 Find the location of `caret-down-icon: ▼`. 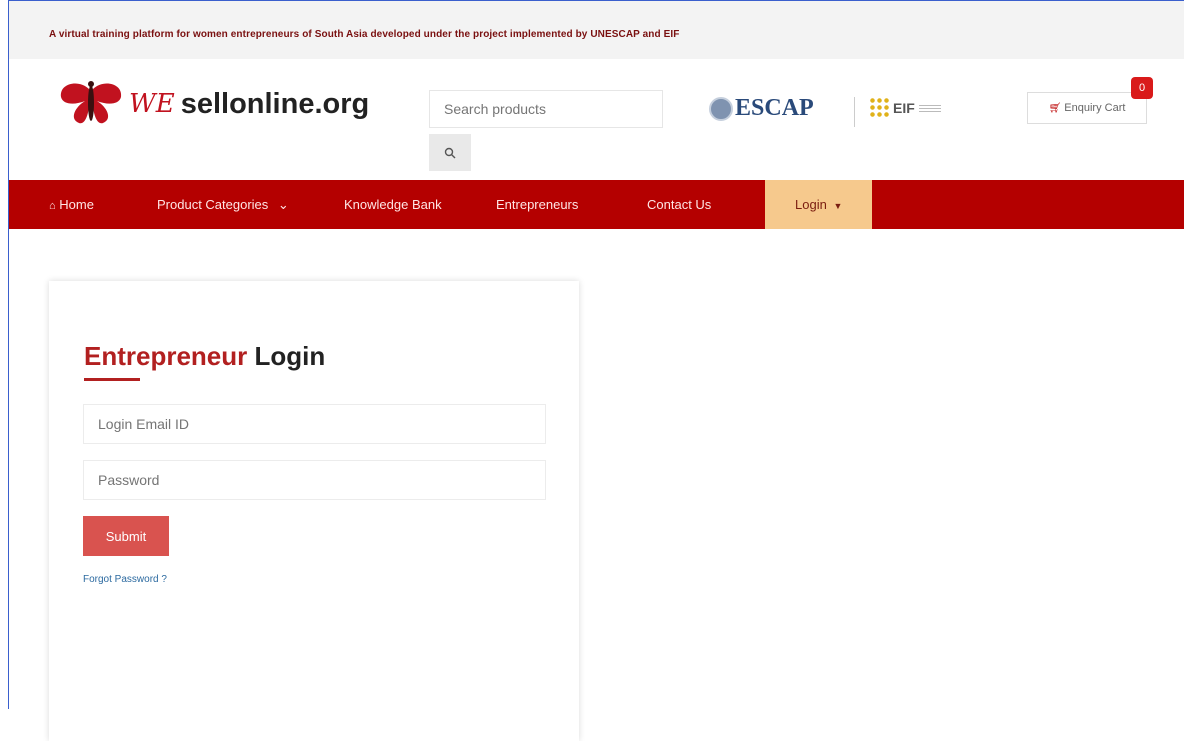

caret-down-icon: ▼ is located at coordinates (838, 206).